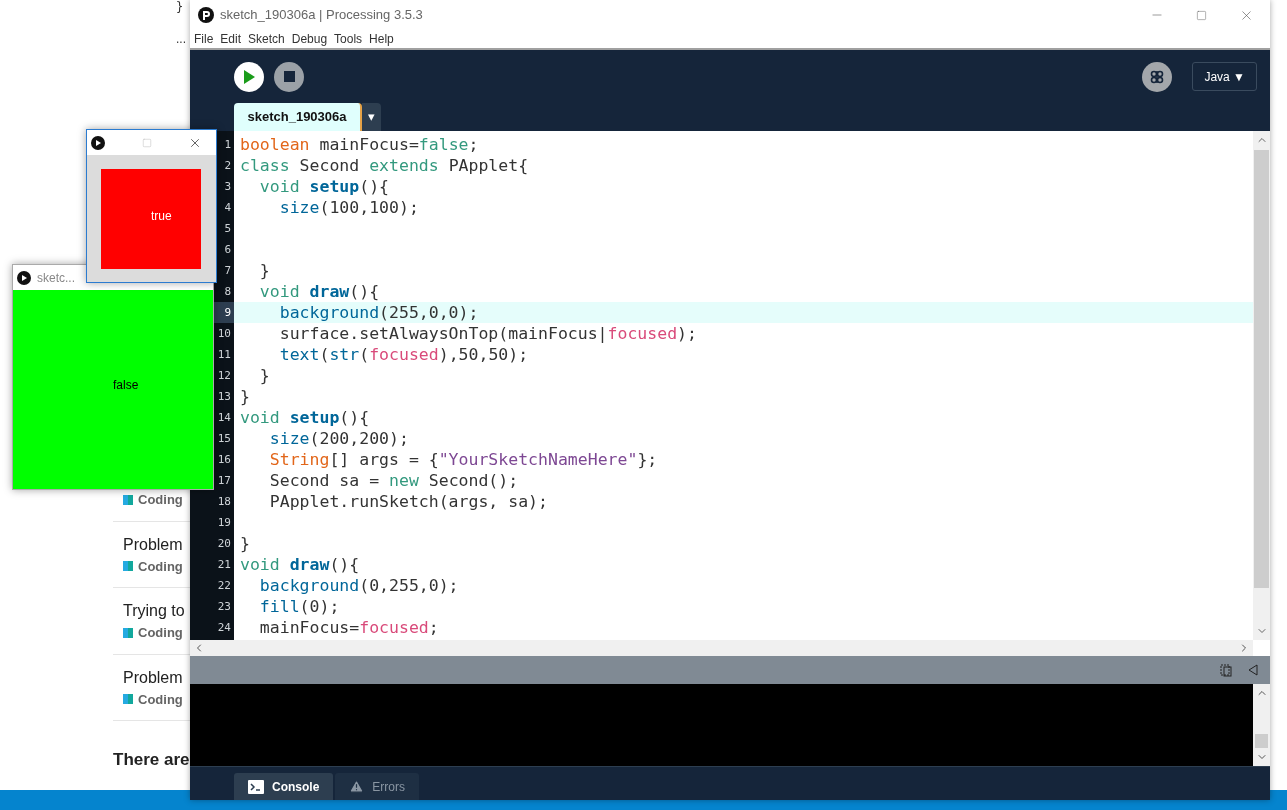 This screenshot has width=1287, height=810. What do you see at coordinates (357, 786) in the screenshot?
I see `warning-icon` at bounding box center [357, 786].